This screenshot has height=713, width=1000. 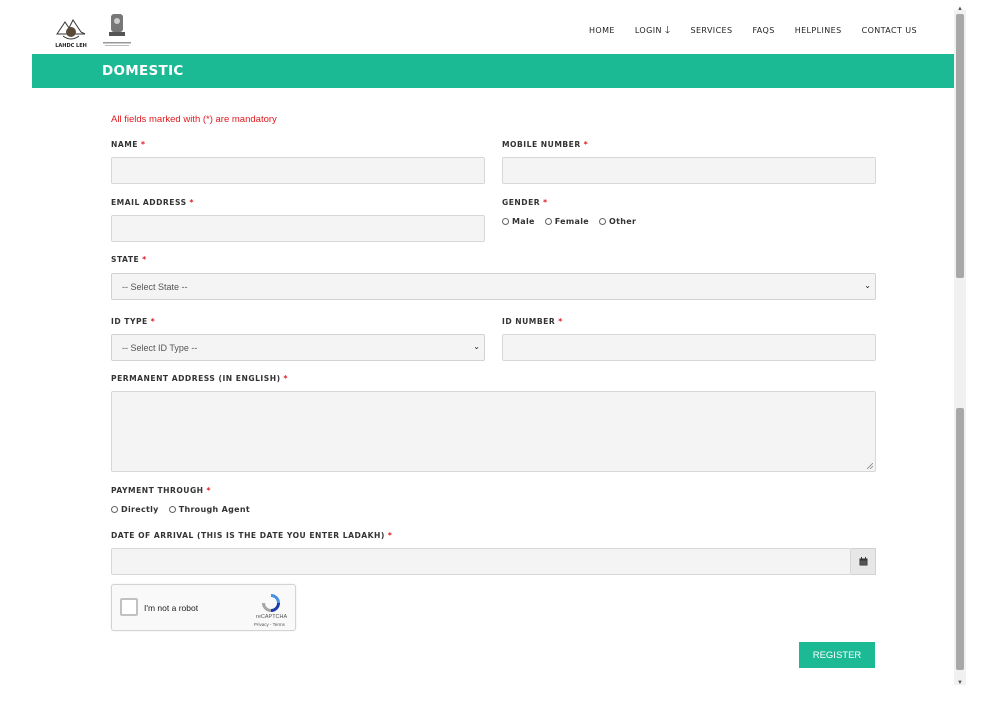 I want to click on nav-helplines: HELPLINES, so click(x=818, y=30).